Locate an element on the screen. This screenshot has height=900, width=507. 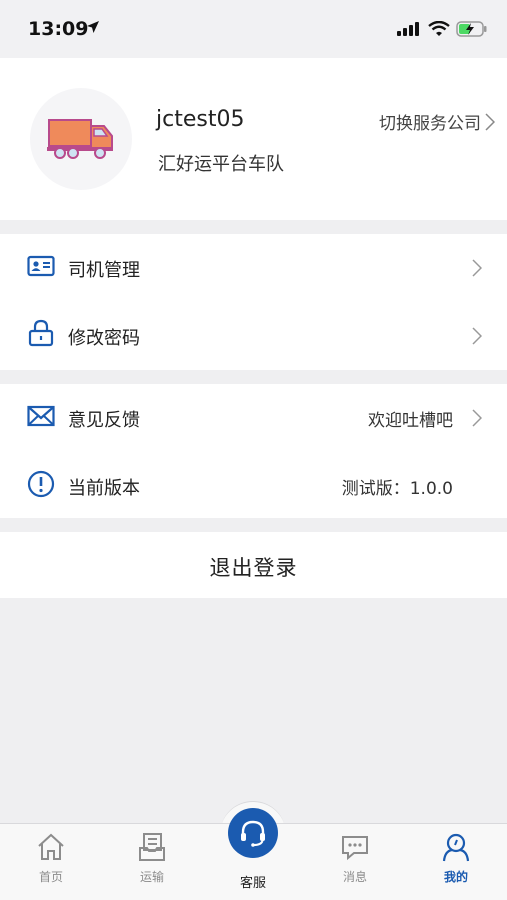
tab-label: 运输 is located at coordinates (151, 877).